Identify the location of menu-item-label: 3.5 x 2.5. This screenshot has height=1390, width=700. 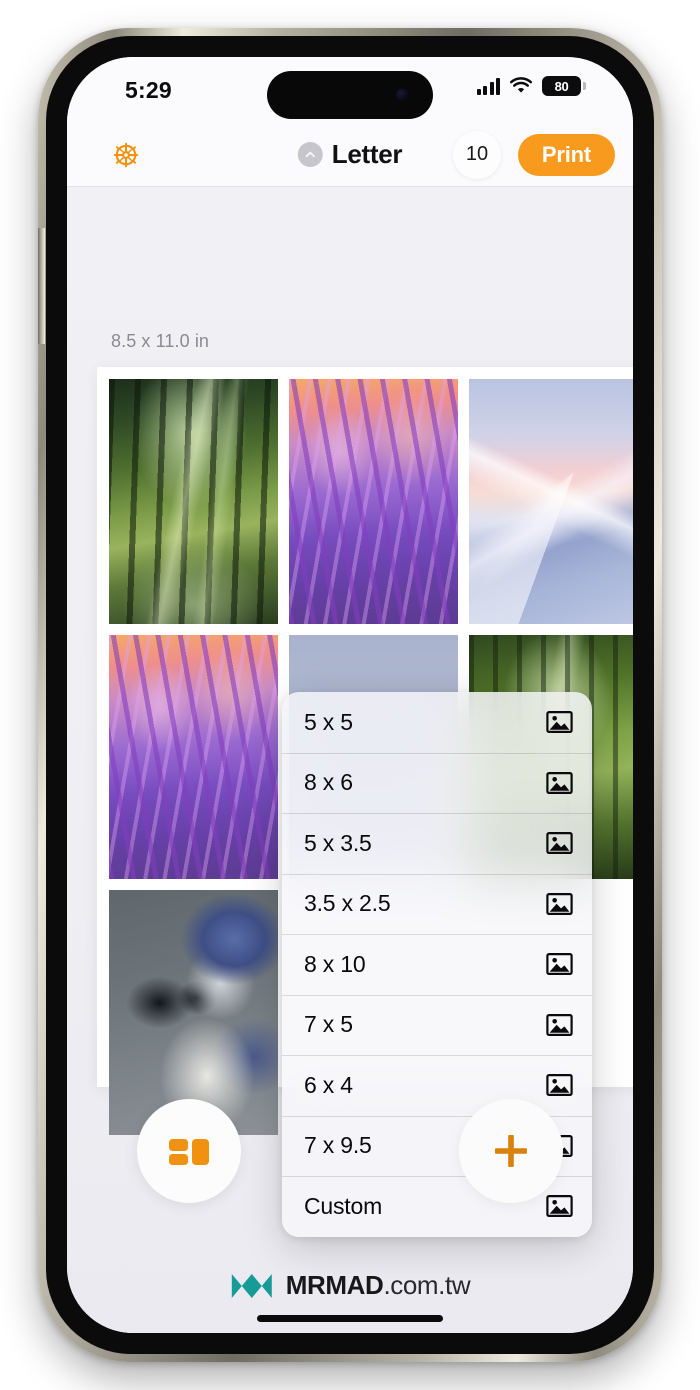
(347, 903).